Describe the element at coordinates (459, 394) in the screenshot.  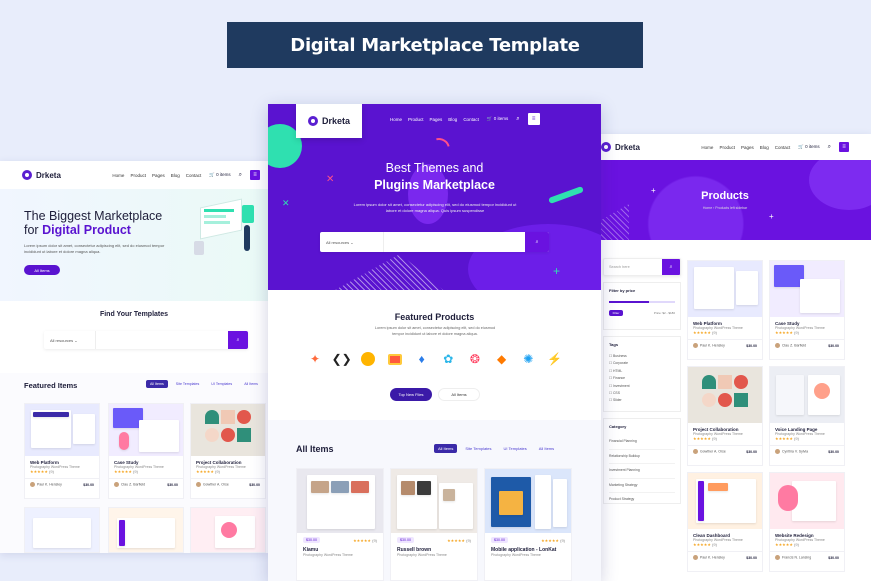
I see `all-items-button: All Items` at that location.